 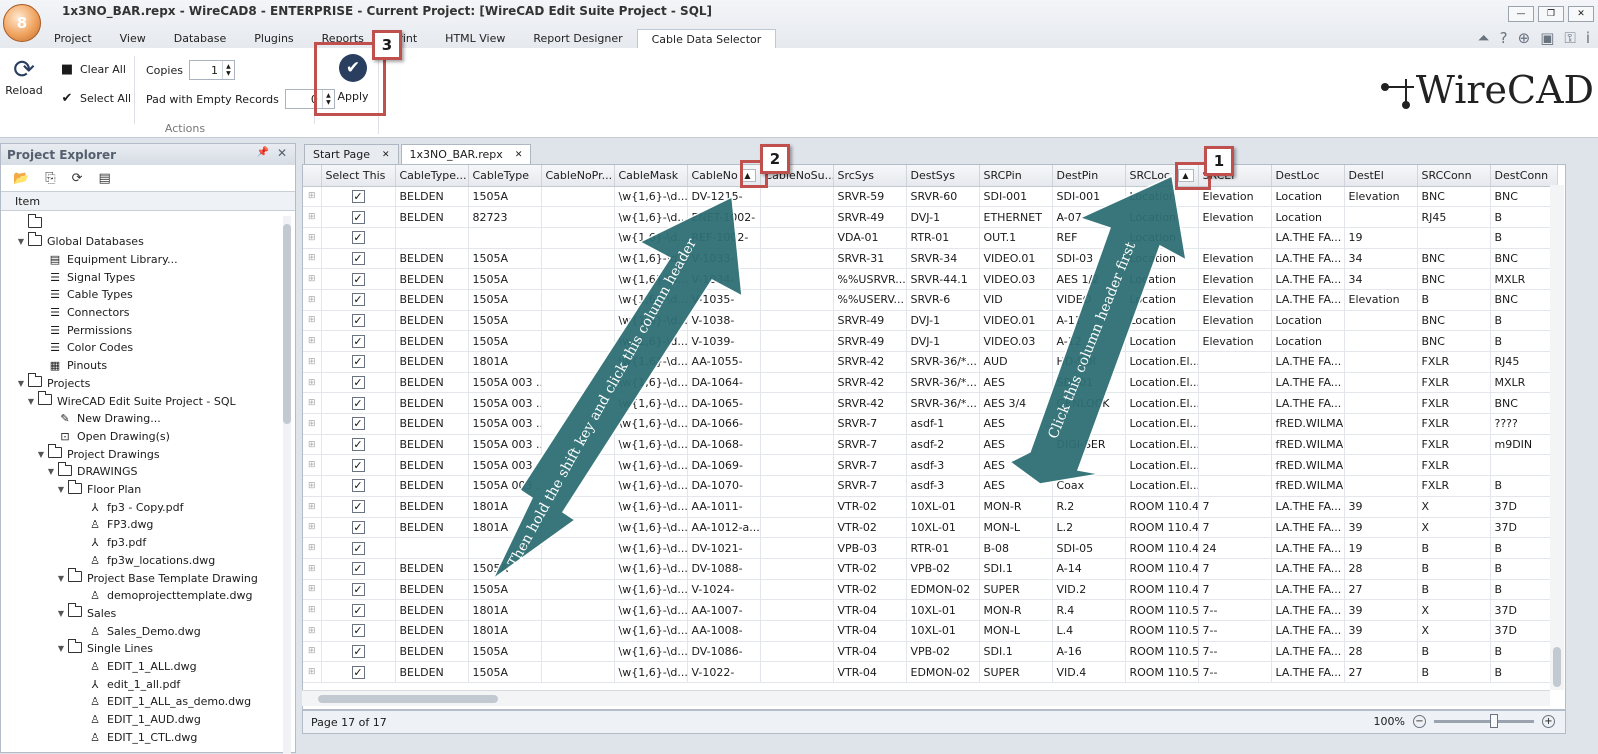 What do you see at coordinates (408, 699) in the screenshot?
I see `horizontal-scroll-thumb` at bounding box center [408, 699].